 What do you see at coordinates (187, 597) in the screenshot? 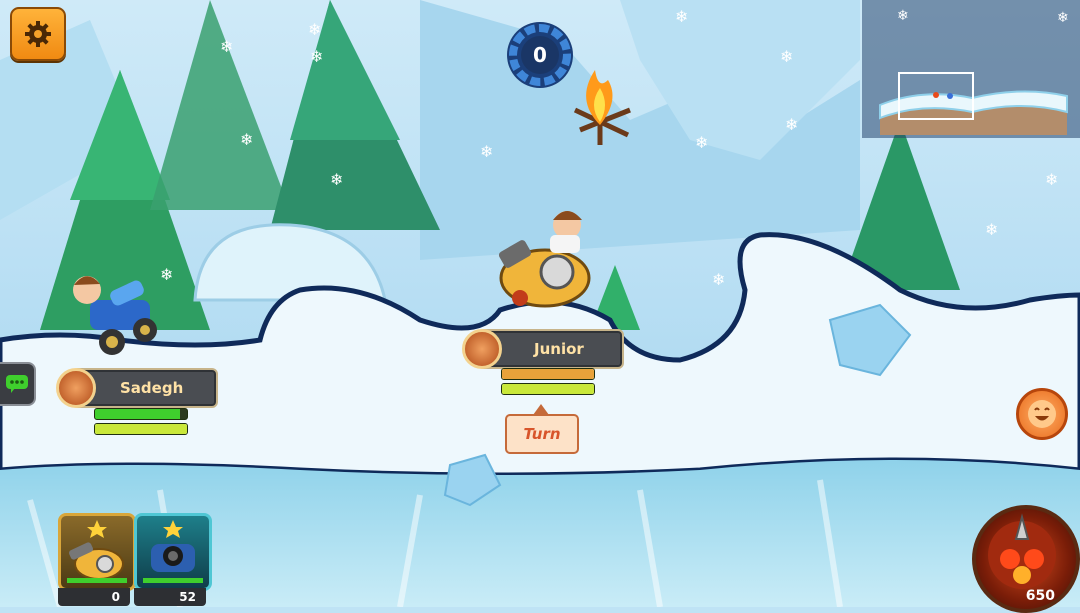
I see `item-count: 52` at bounding box center [187, 597].